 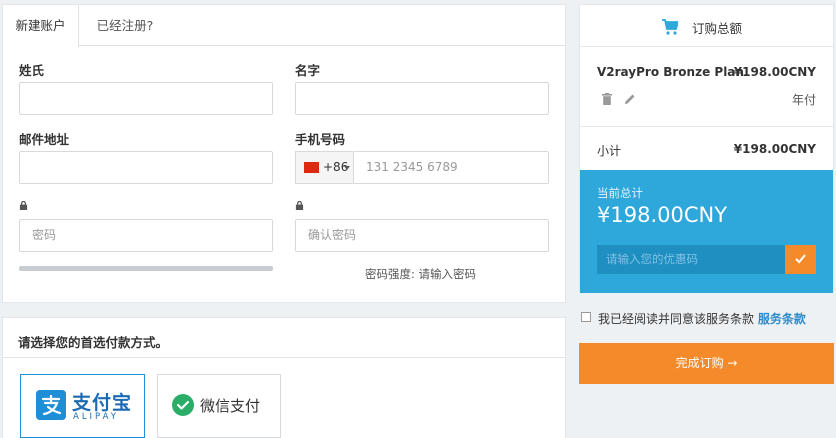 I want to click on account-tabs: 新建账户 已经注册?, so click(x=284, y=26).